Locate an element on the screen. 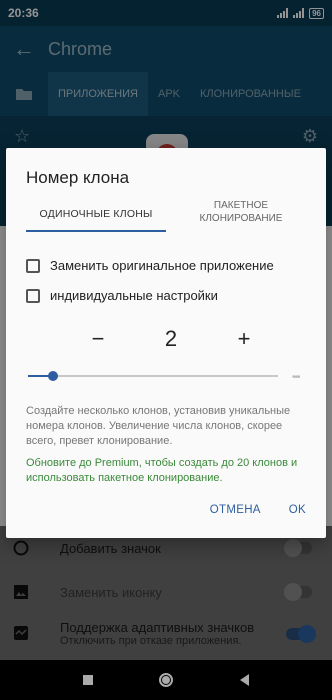 The image size is (332, 700). more-dots-icon: ••• is located at coordinates (296, 377).